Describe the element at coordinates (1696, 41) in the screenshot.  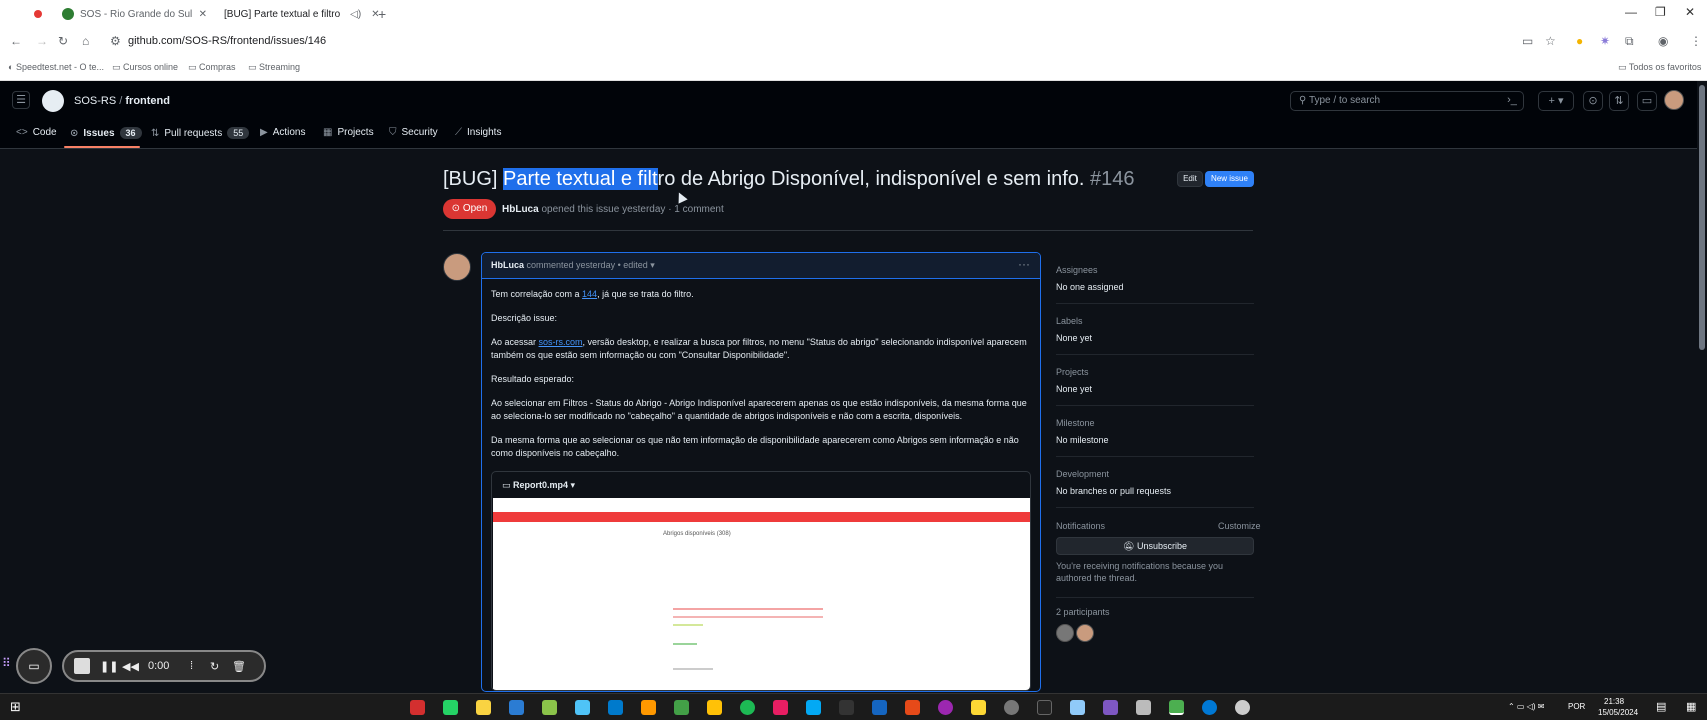
I see `menu-dots-icon: ⋮` at that location.